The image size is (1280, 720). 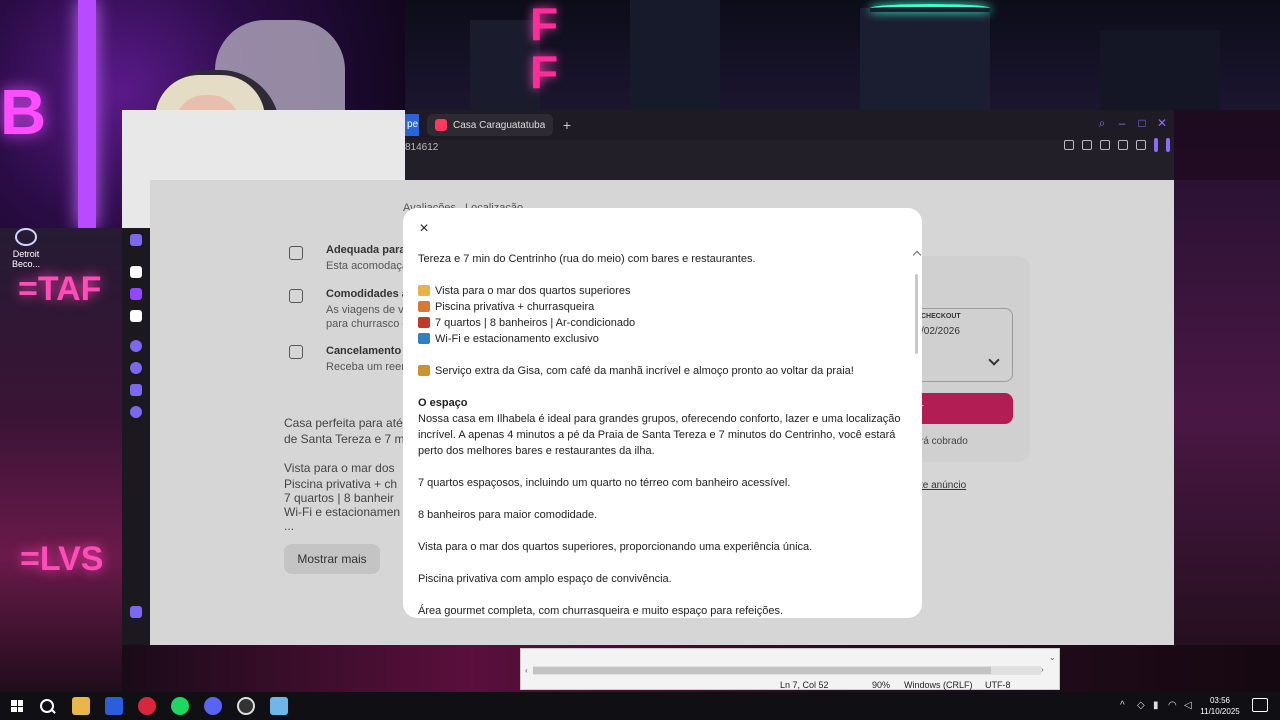 I want to click on settings-icon, so click(x=136, y=412).